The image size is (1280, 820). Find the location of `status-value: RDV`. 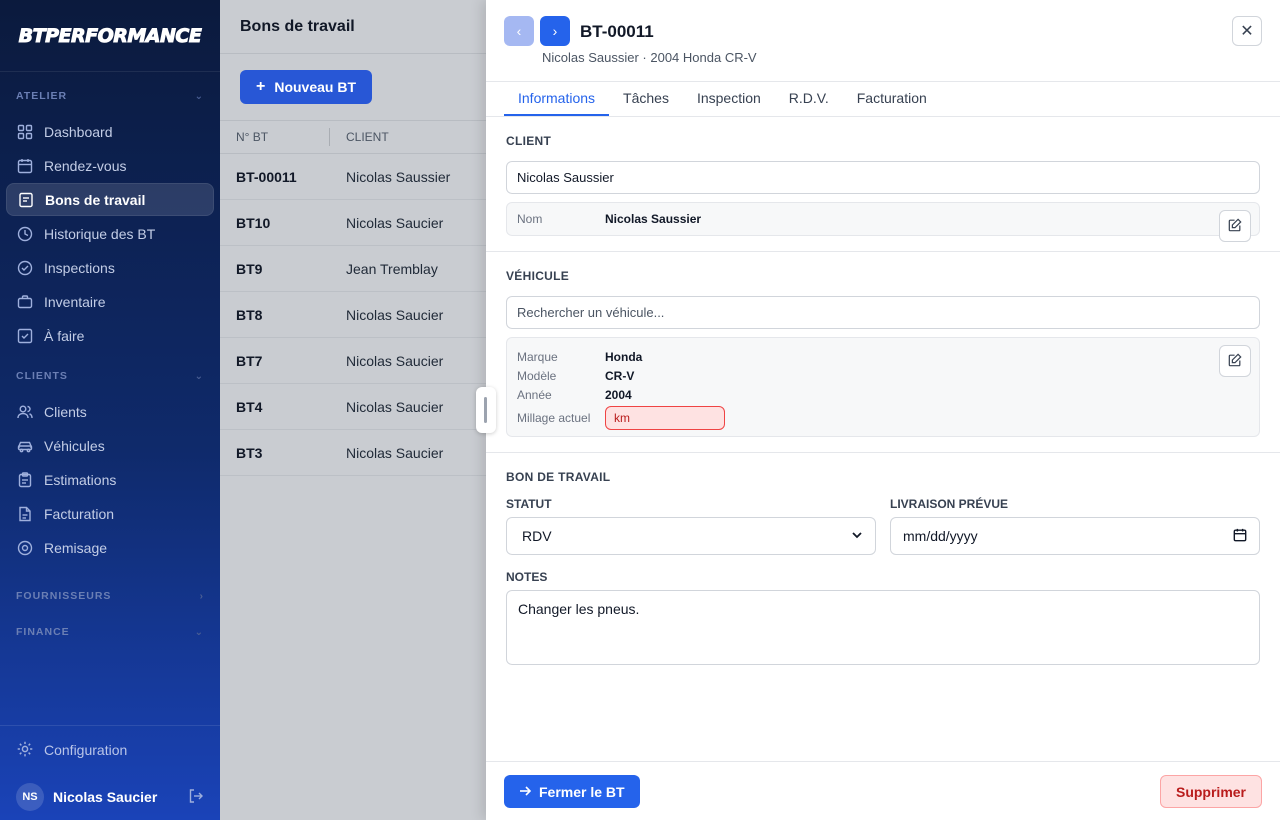

status-value: RDV is located at coordinates (537, 536).